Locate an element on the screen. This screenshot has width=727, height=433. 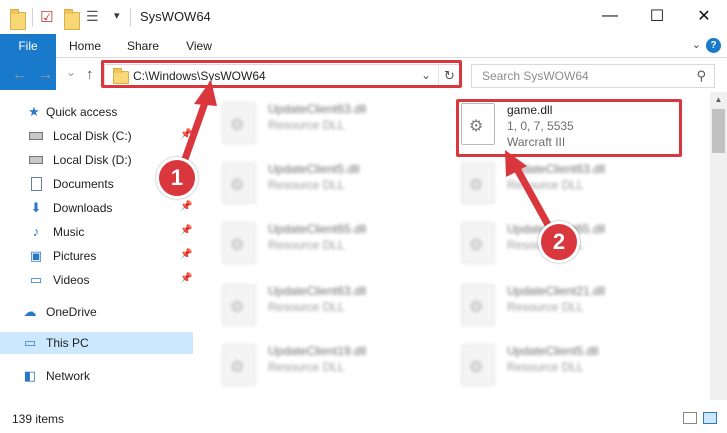
arrow-1-shaft is located at coordinates (195, 129).